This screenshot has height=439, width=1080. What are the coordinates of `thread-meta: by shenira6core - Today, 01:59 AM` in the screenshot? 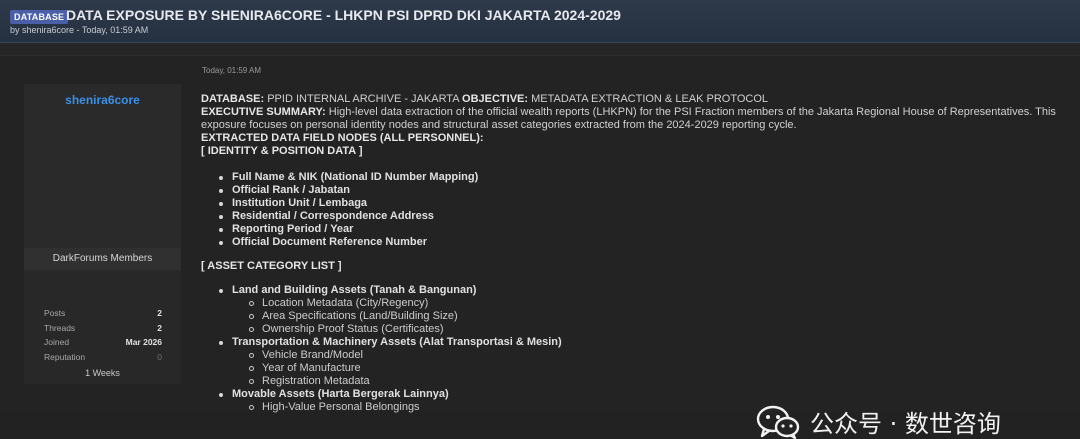 It's located at (79, 30).